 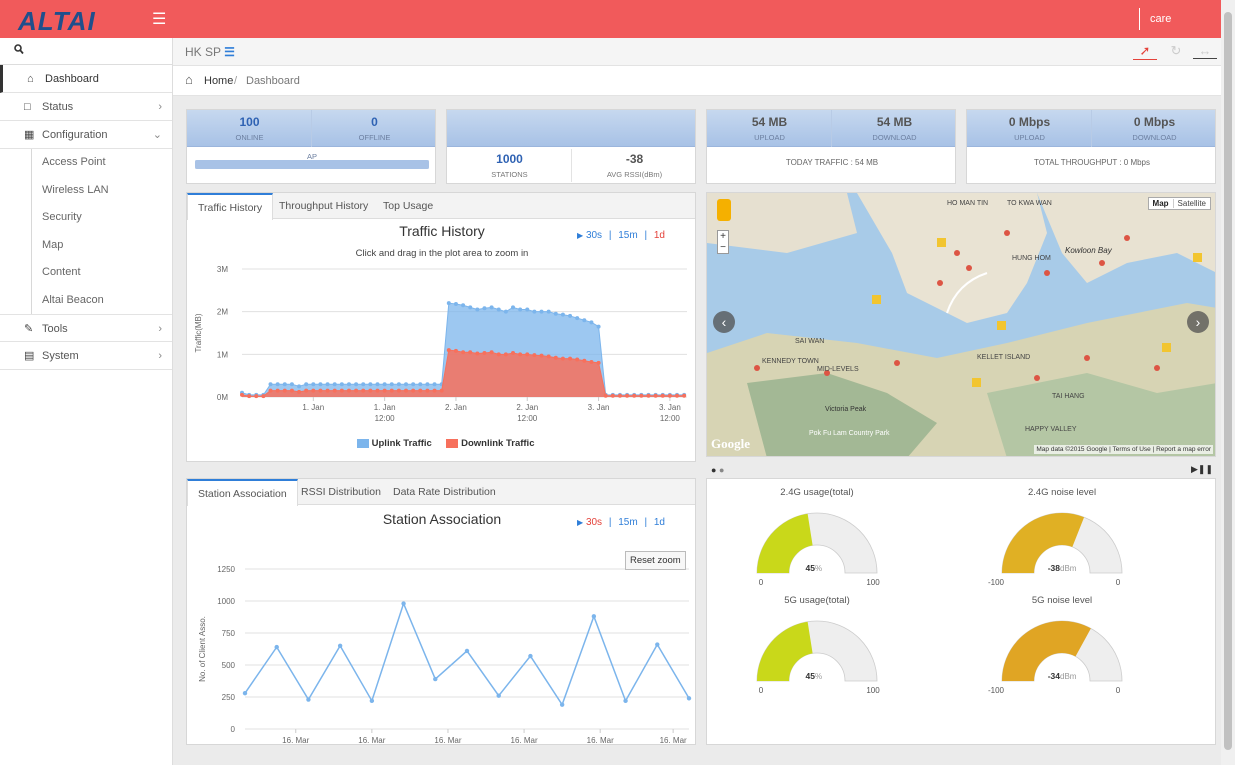 What do you see at coordinates (1145, 51) in the screenshot?
I see `disconnect-icon: ➚` at bounding box center [1145, 51].